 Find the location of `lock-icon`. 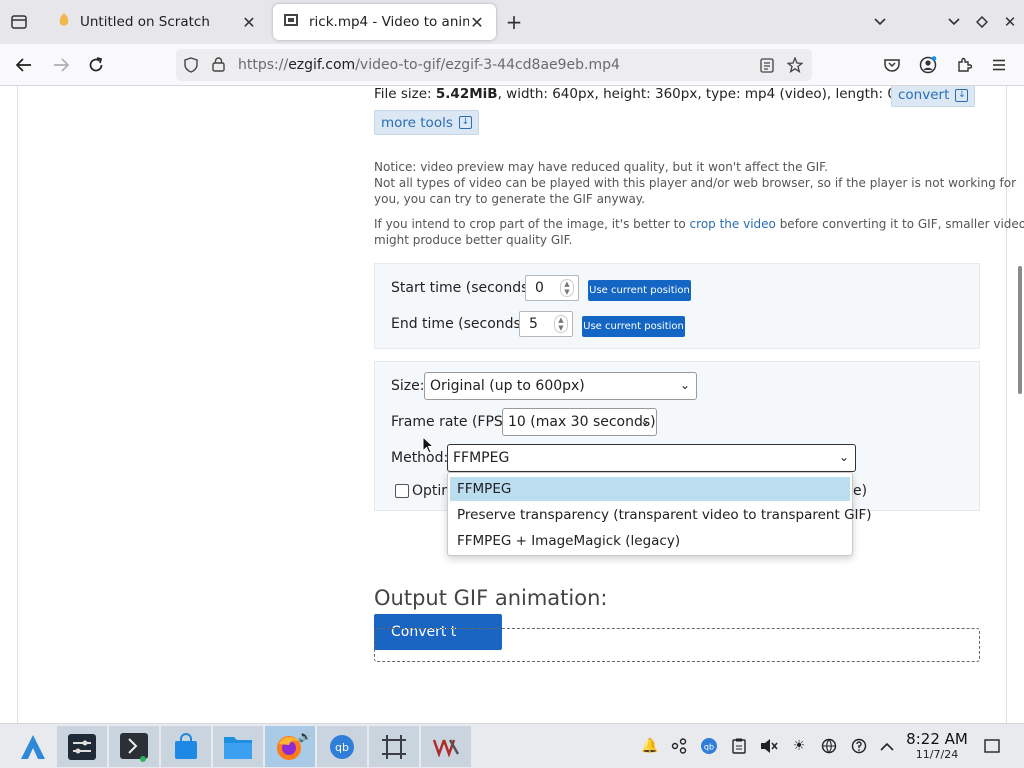

lock-icon is located at coordinates (218, 66).